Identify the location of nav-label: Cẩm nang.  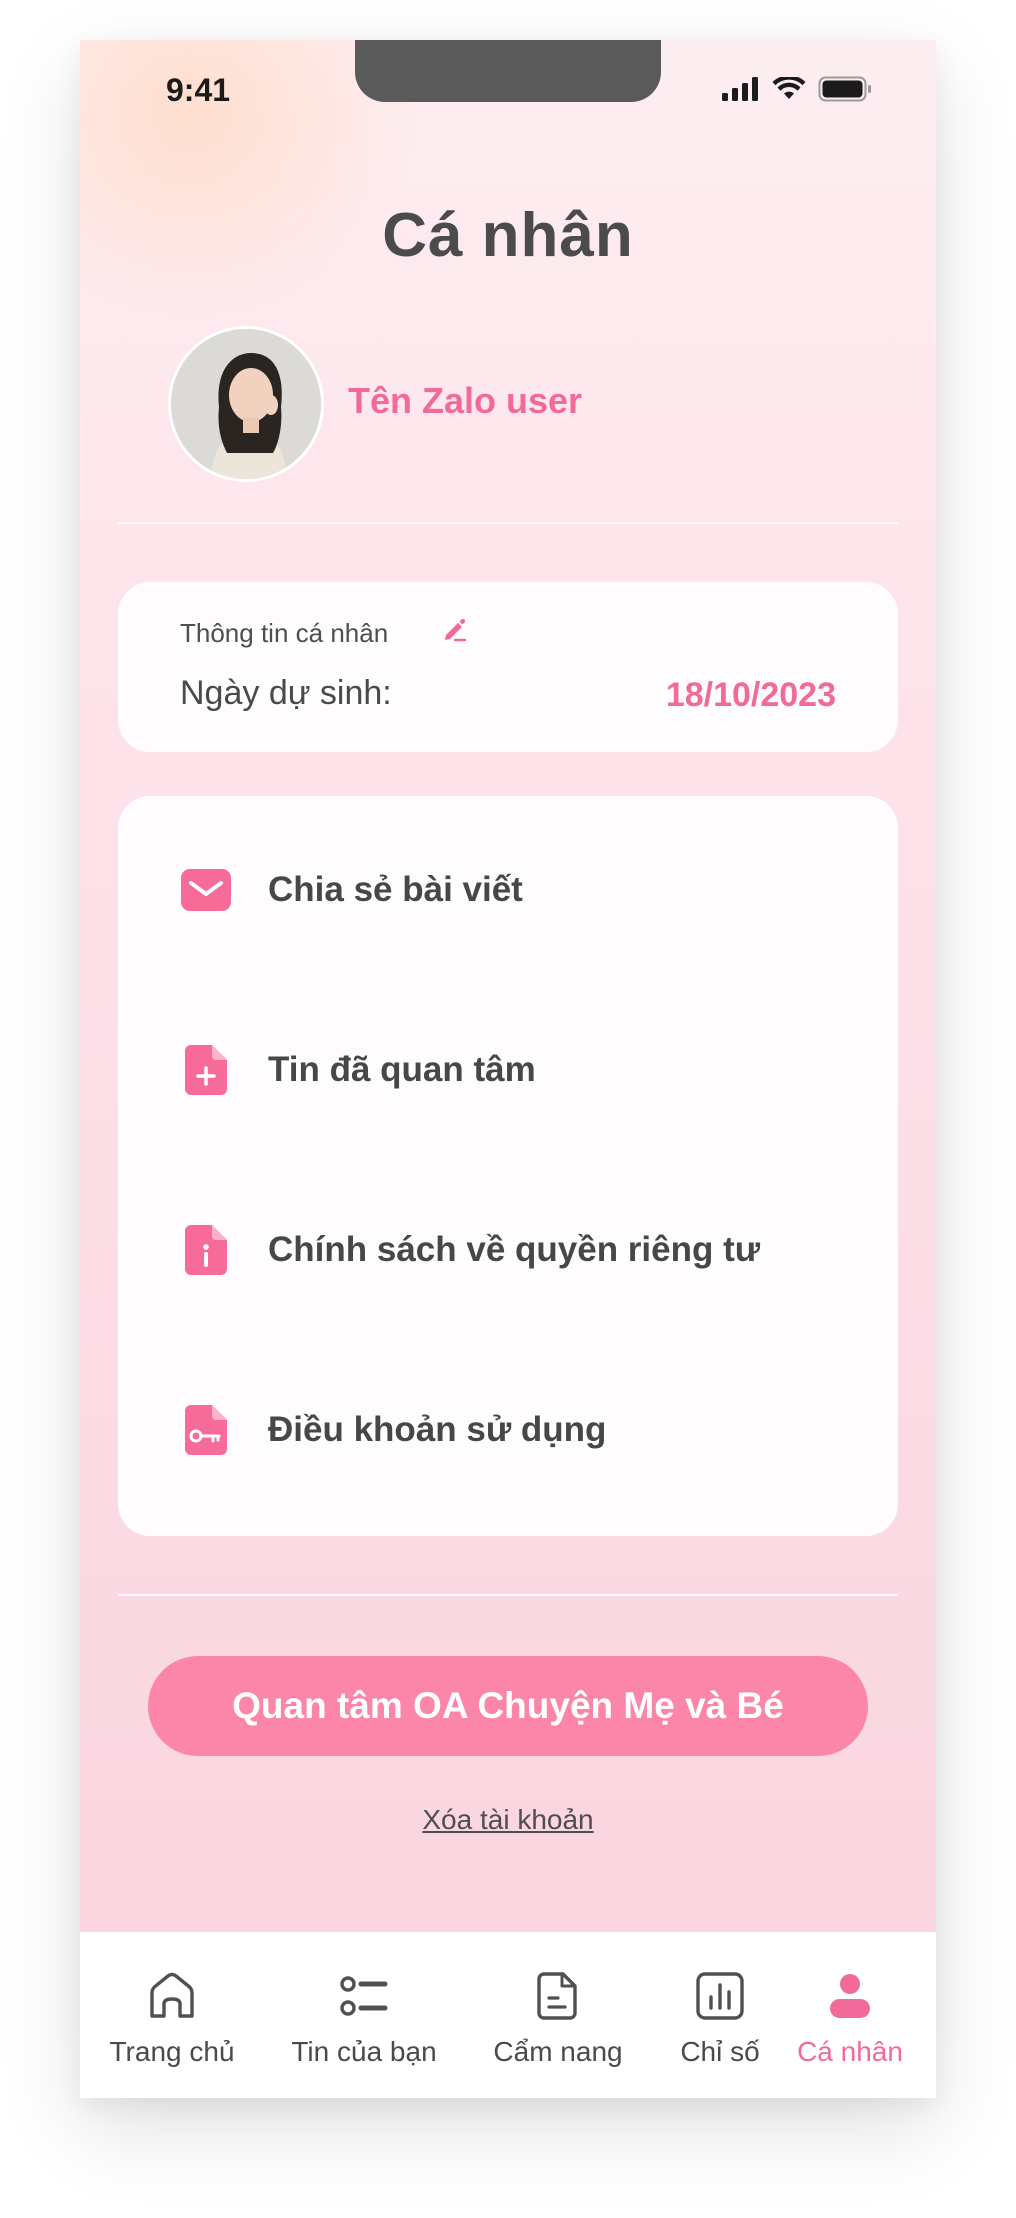
(558, 2051).